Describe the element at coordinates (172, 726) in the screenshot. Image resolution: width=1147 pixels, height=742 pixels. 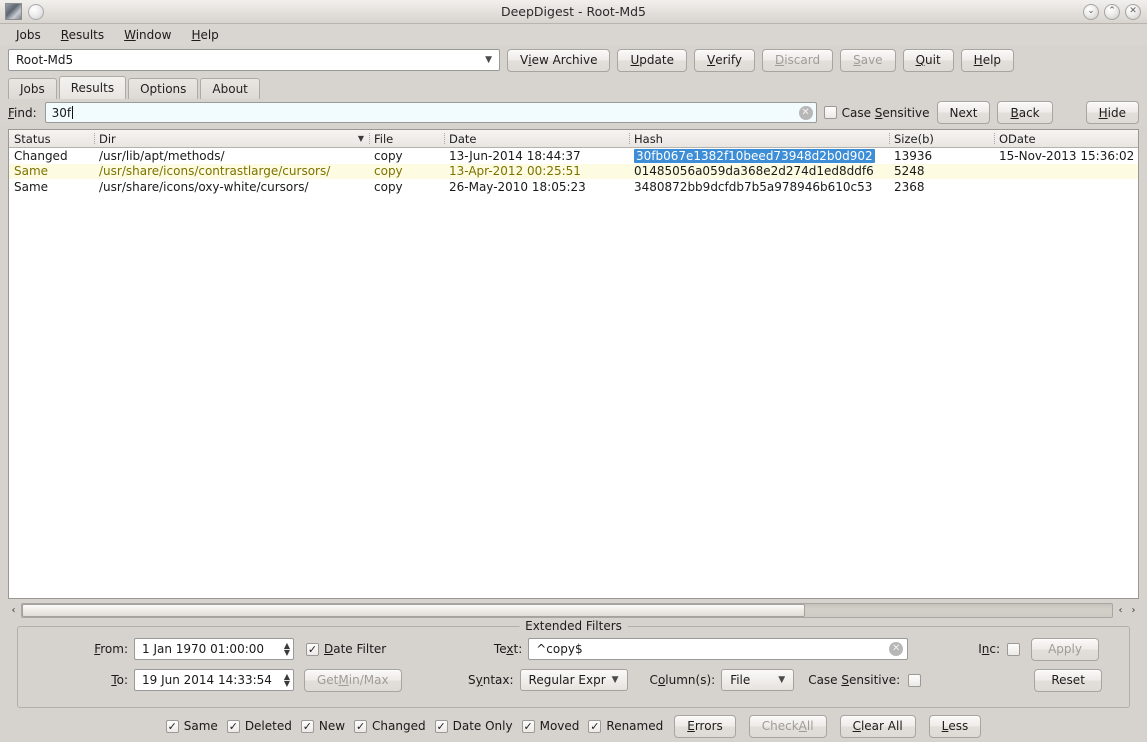
I see `filter-same-checkbox: ✓` at that location.